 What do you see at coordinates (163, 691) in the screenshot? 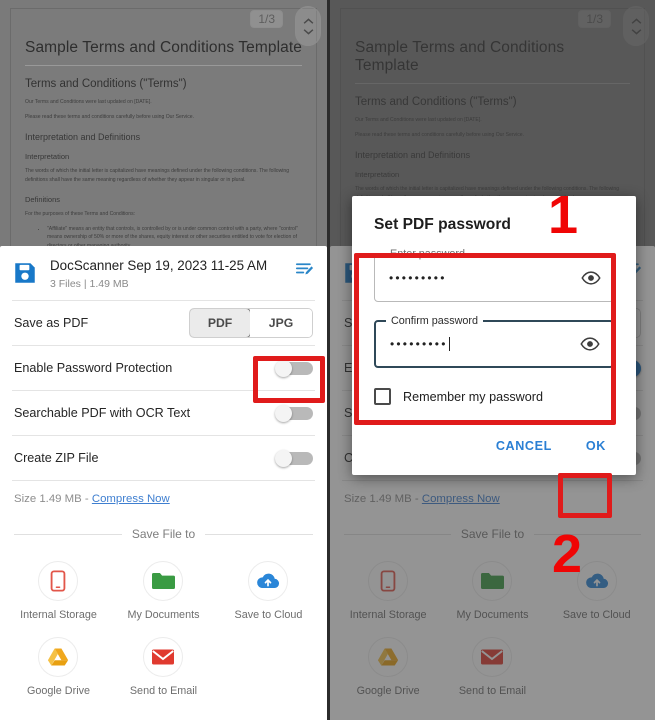
I see `destination-label: Send to Email` at bounding box center [163, 691].